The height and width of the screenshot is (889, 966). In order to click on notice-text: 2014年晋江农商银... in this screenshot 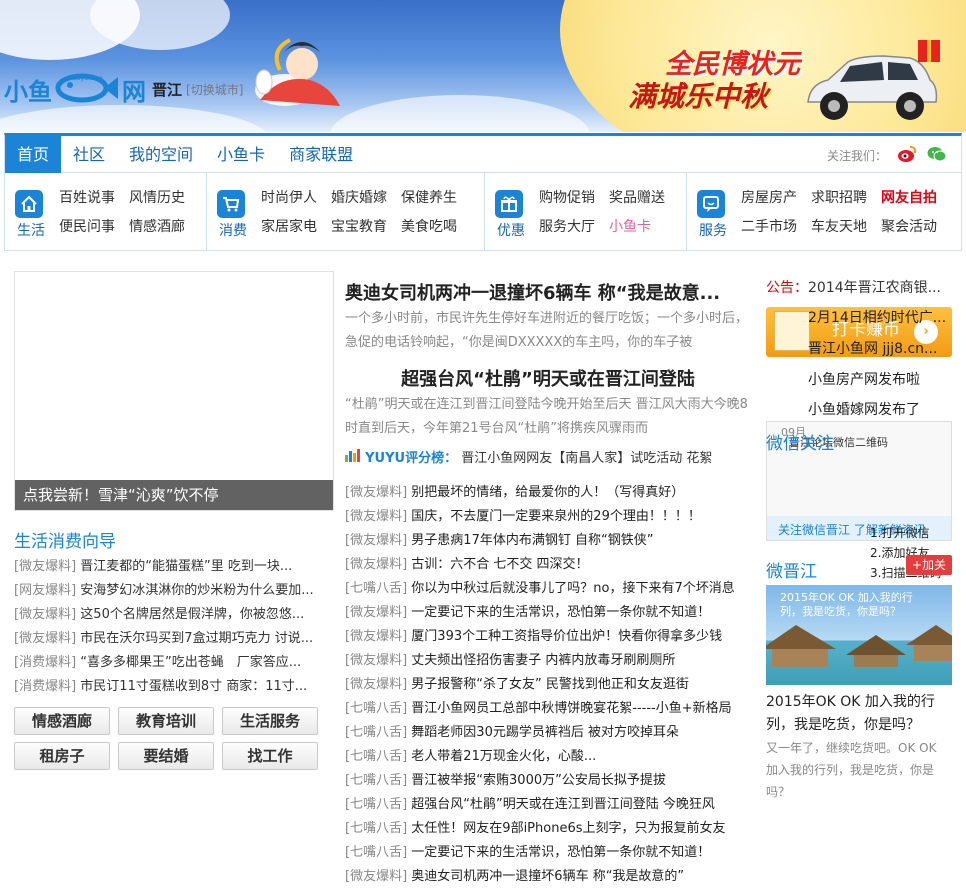, I will do `click(874, 288)`.